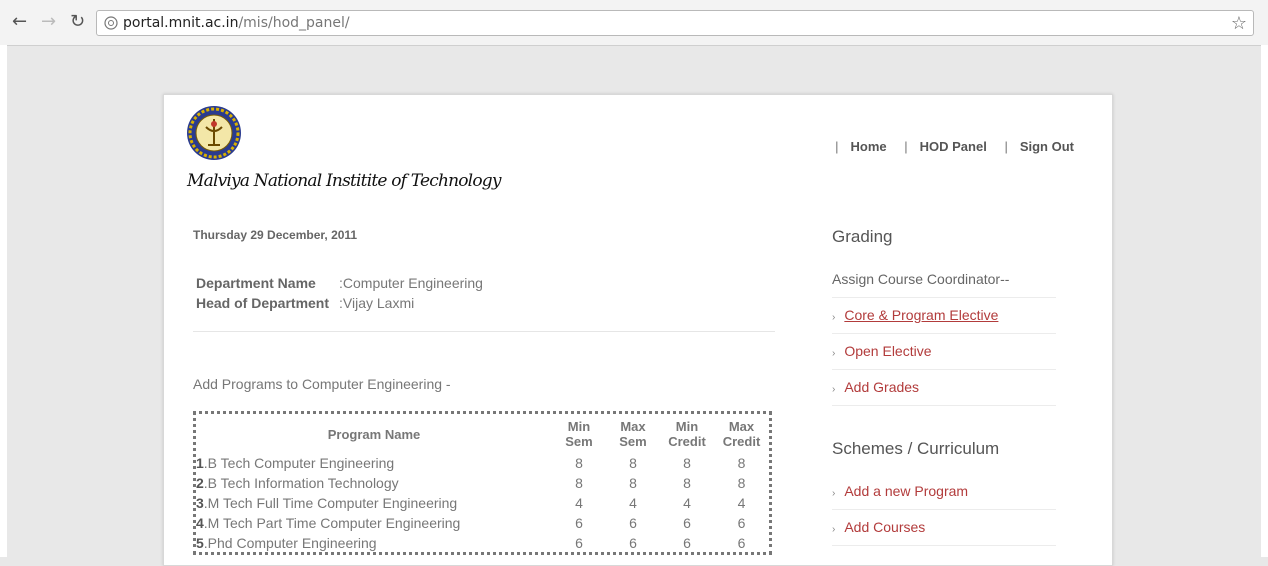  What do you see at coordinates (3, 301) in the screenshot?
I see `left-window-edge` at bounding box center [3, 301].